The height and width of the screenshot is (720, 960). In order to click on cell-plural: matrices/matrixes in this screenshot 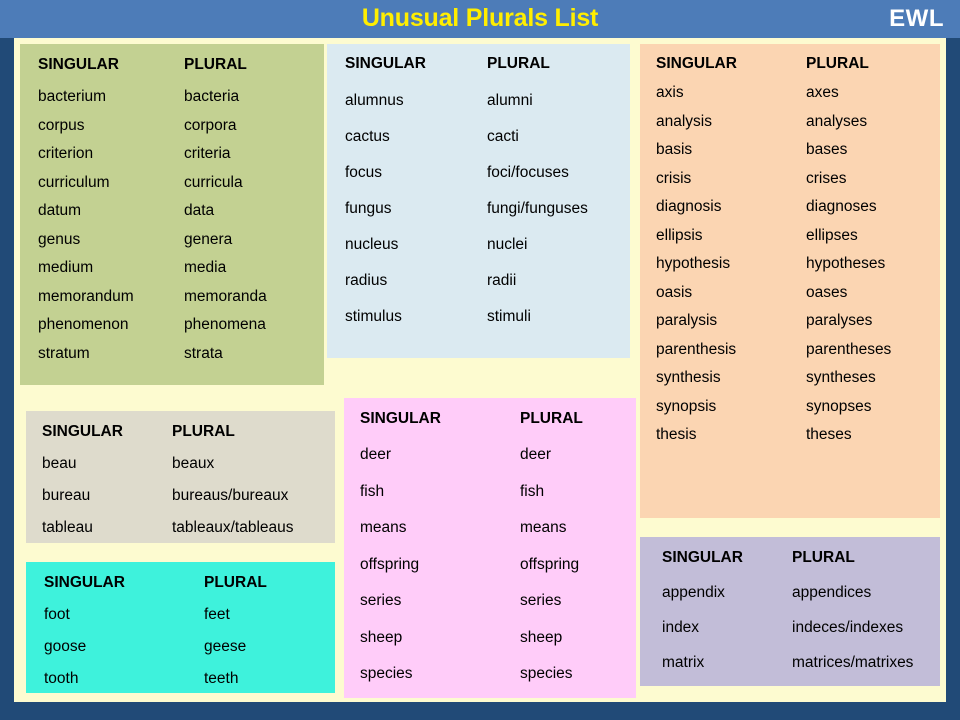, I will do `click(853, 662)`.